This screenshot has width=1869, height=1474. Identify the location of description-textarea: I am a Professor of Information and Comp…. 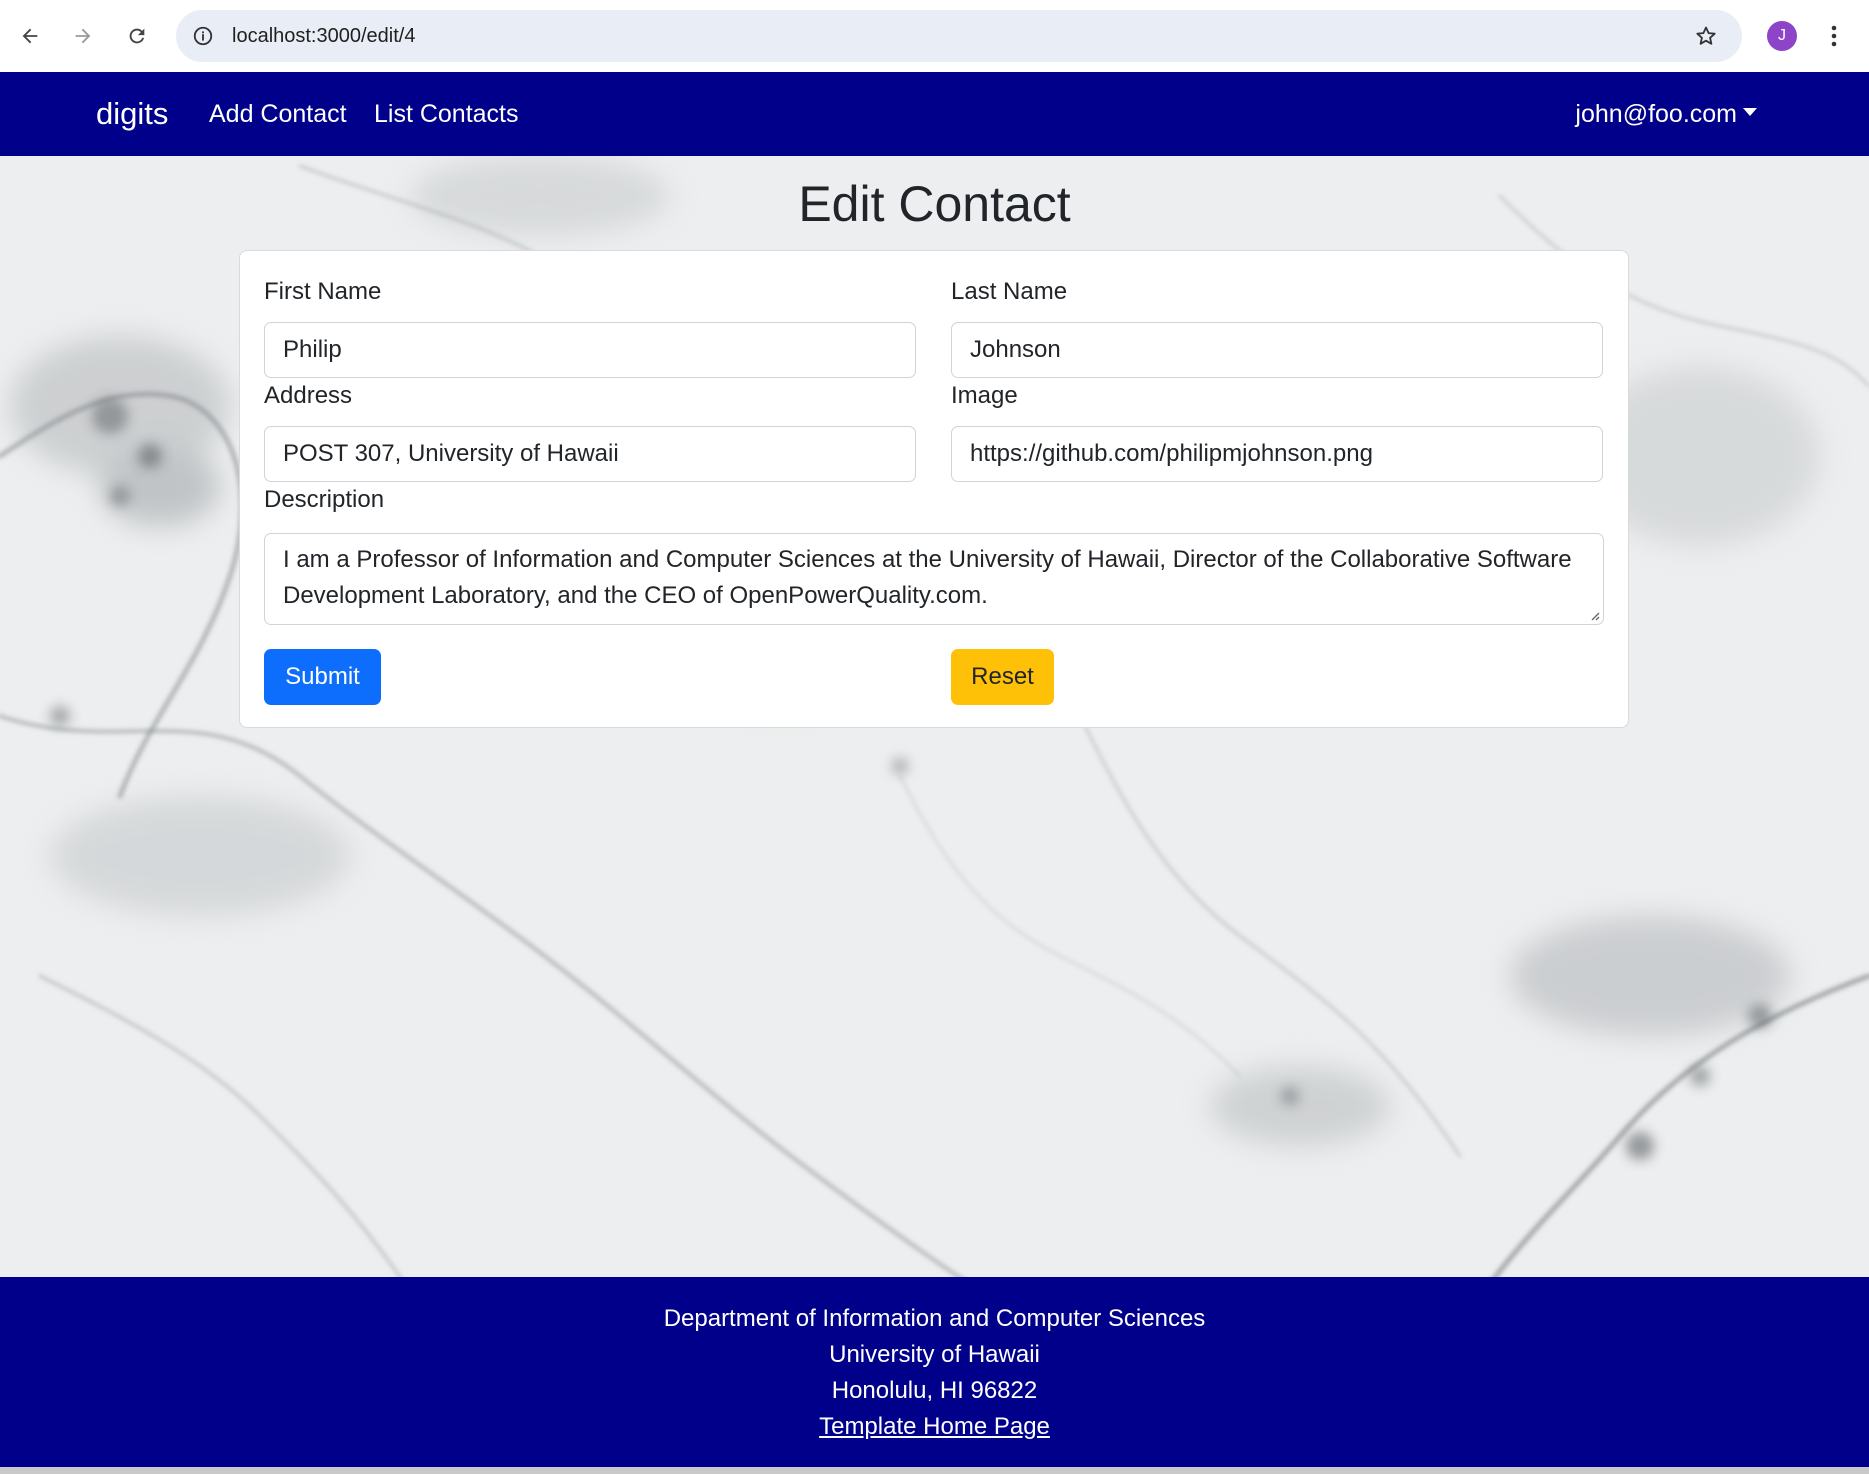
(934, 579).